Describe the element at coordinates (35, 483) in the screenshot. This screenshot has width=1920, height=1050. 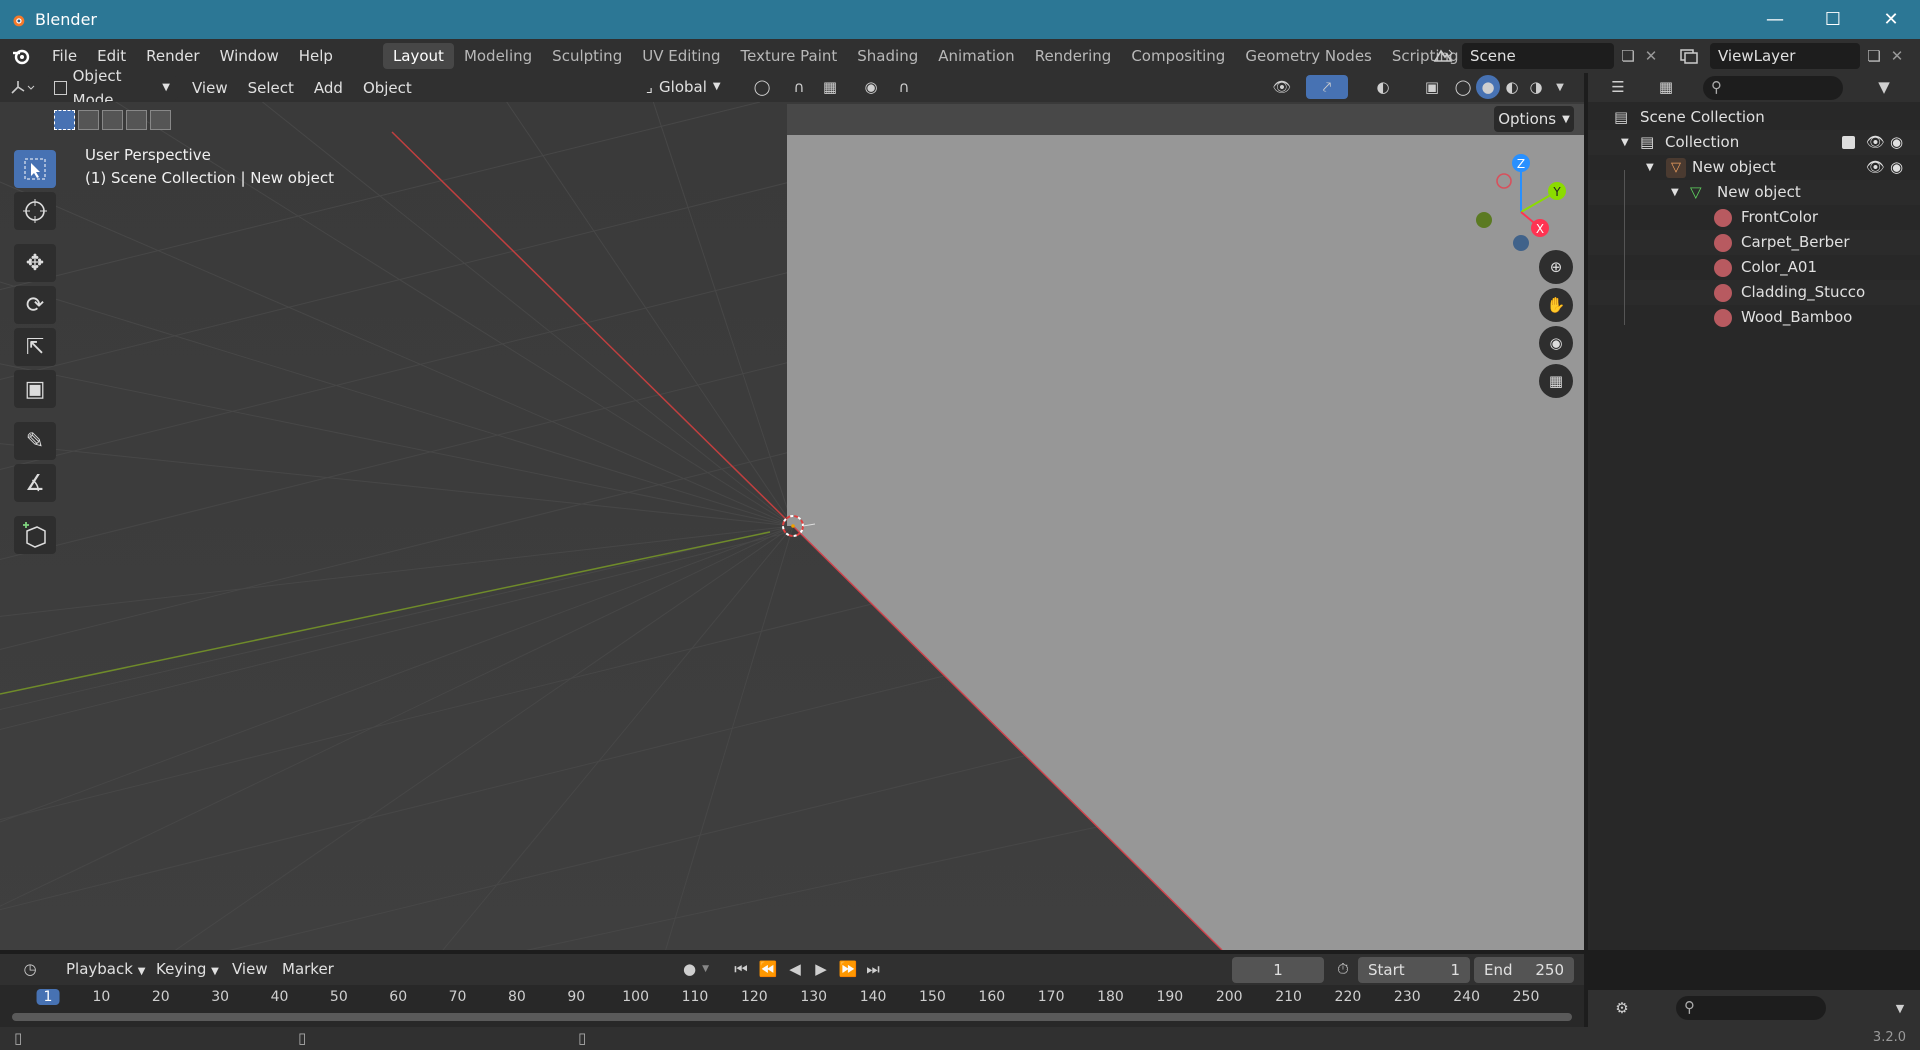
I see `measure-tool-icon: ∡` at that location.